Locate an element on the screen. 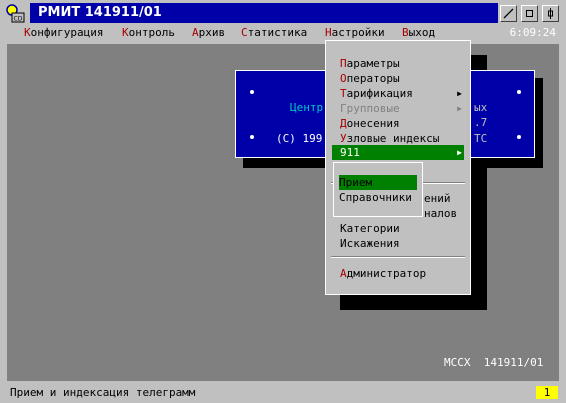 The height and width of the screenshot is (403, 566). status-bar: Прием и индексация телеграмм 1 is located at coordinates (283, 392).